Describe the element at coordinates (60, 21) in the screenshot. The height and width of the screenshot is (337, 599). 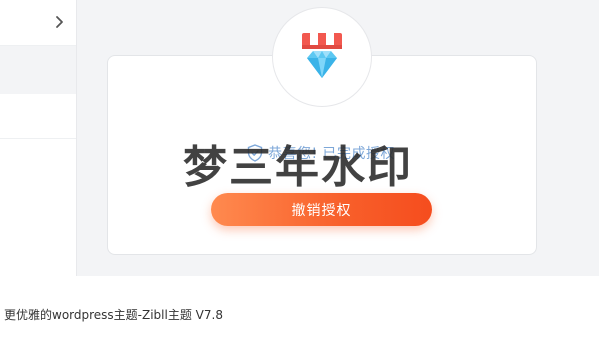
I see `chevron-right-icon` at that location.